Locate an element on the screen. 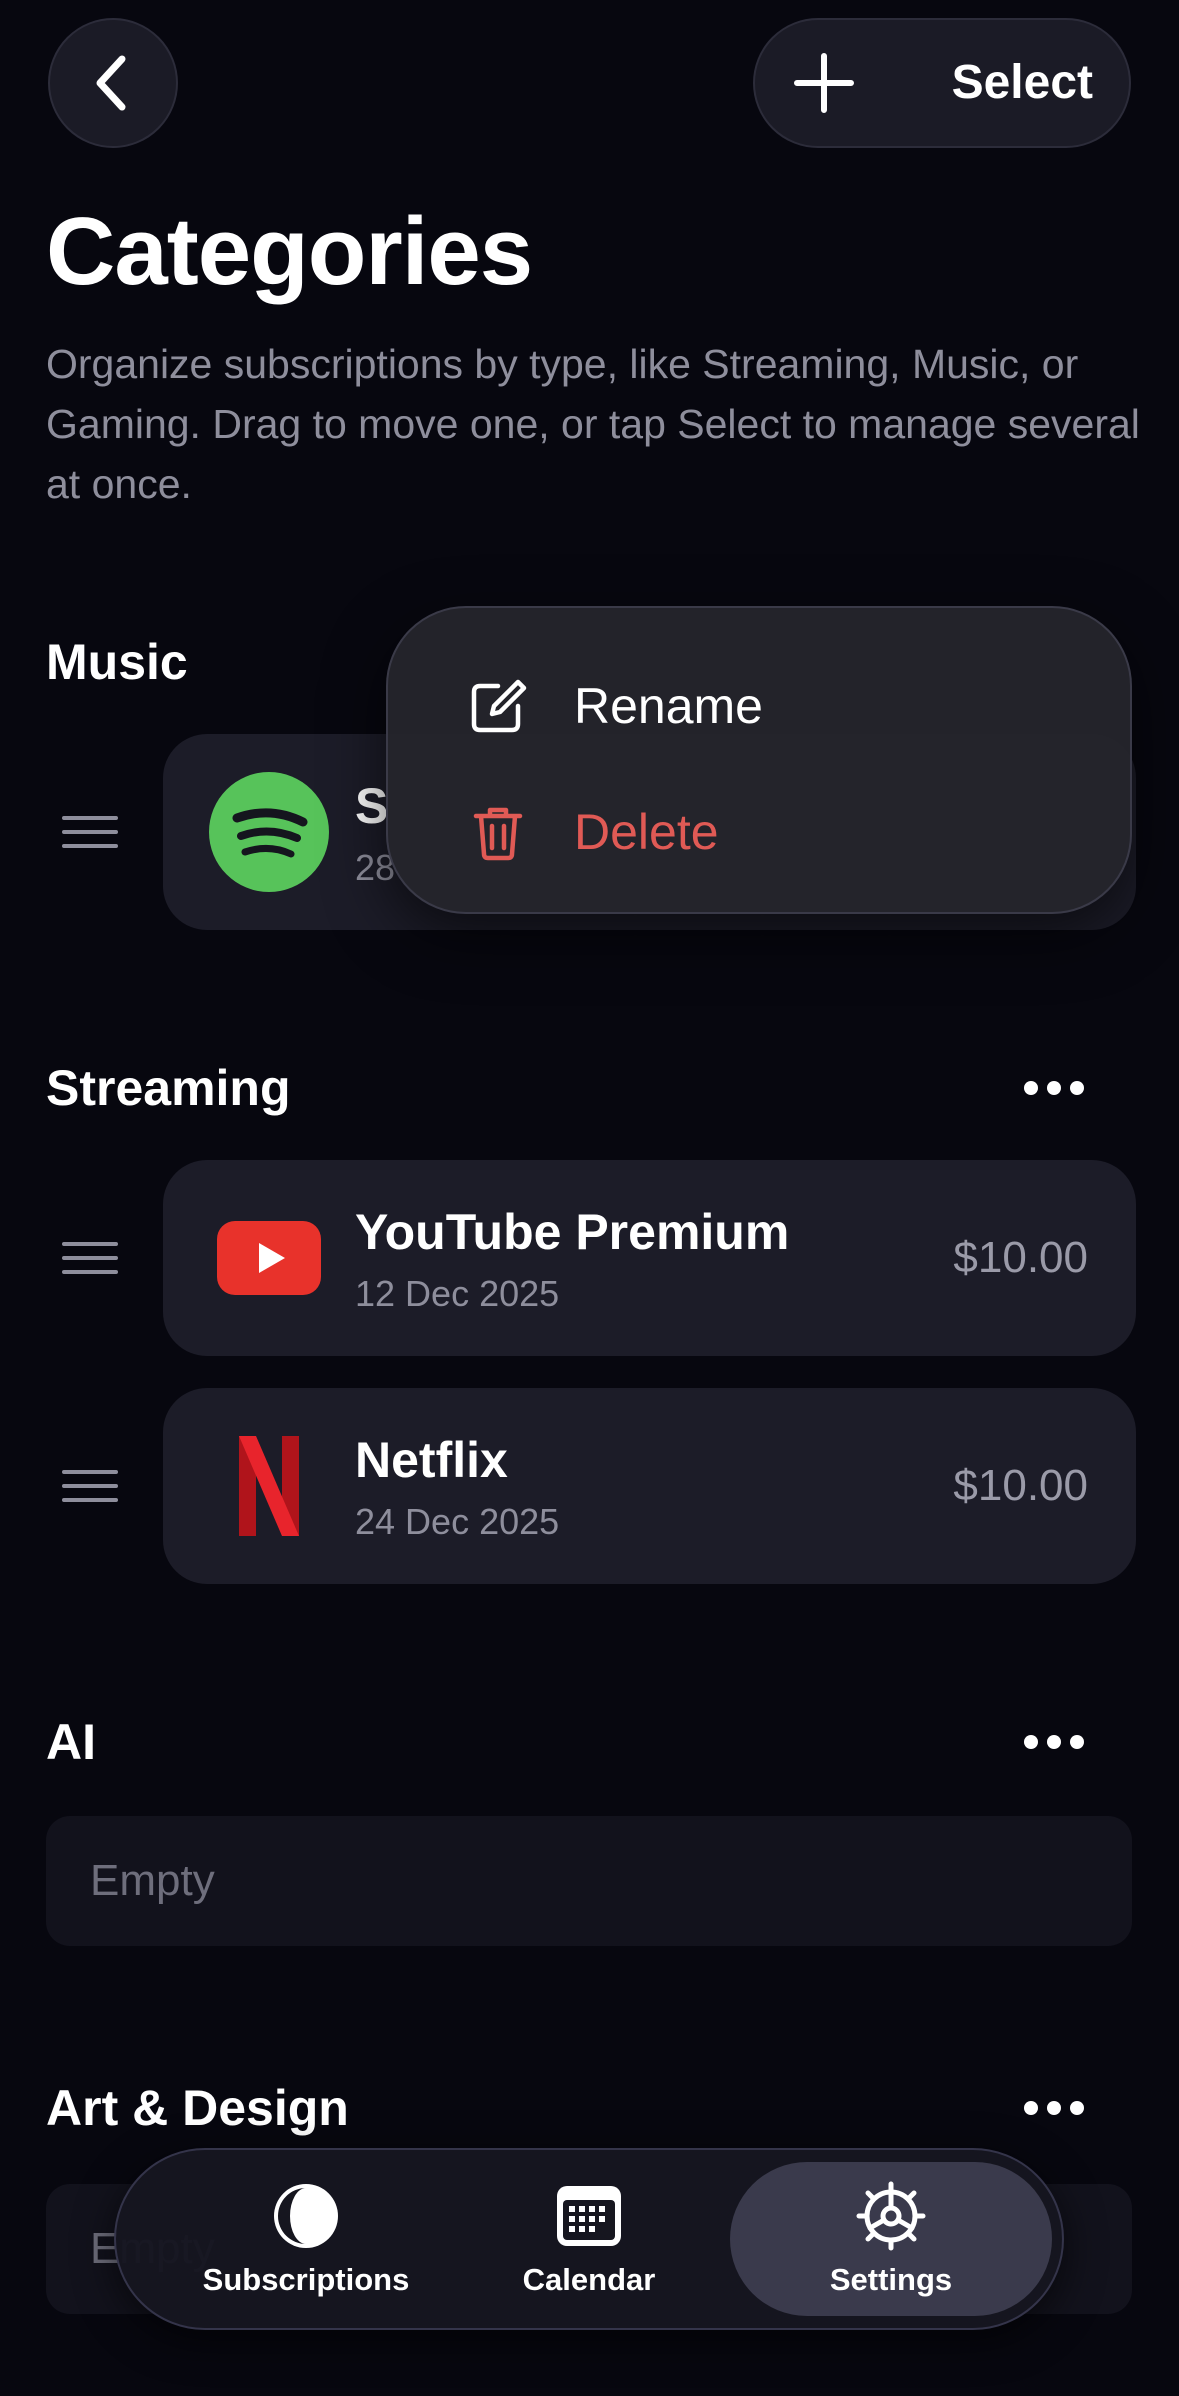 The width and height of the screenshot is (1179, 2396). tab-settings: Settings is located at coordinates (891, 2239).